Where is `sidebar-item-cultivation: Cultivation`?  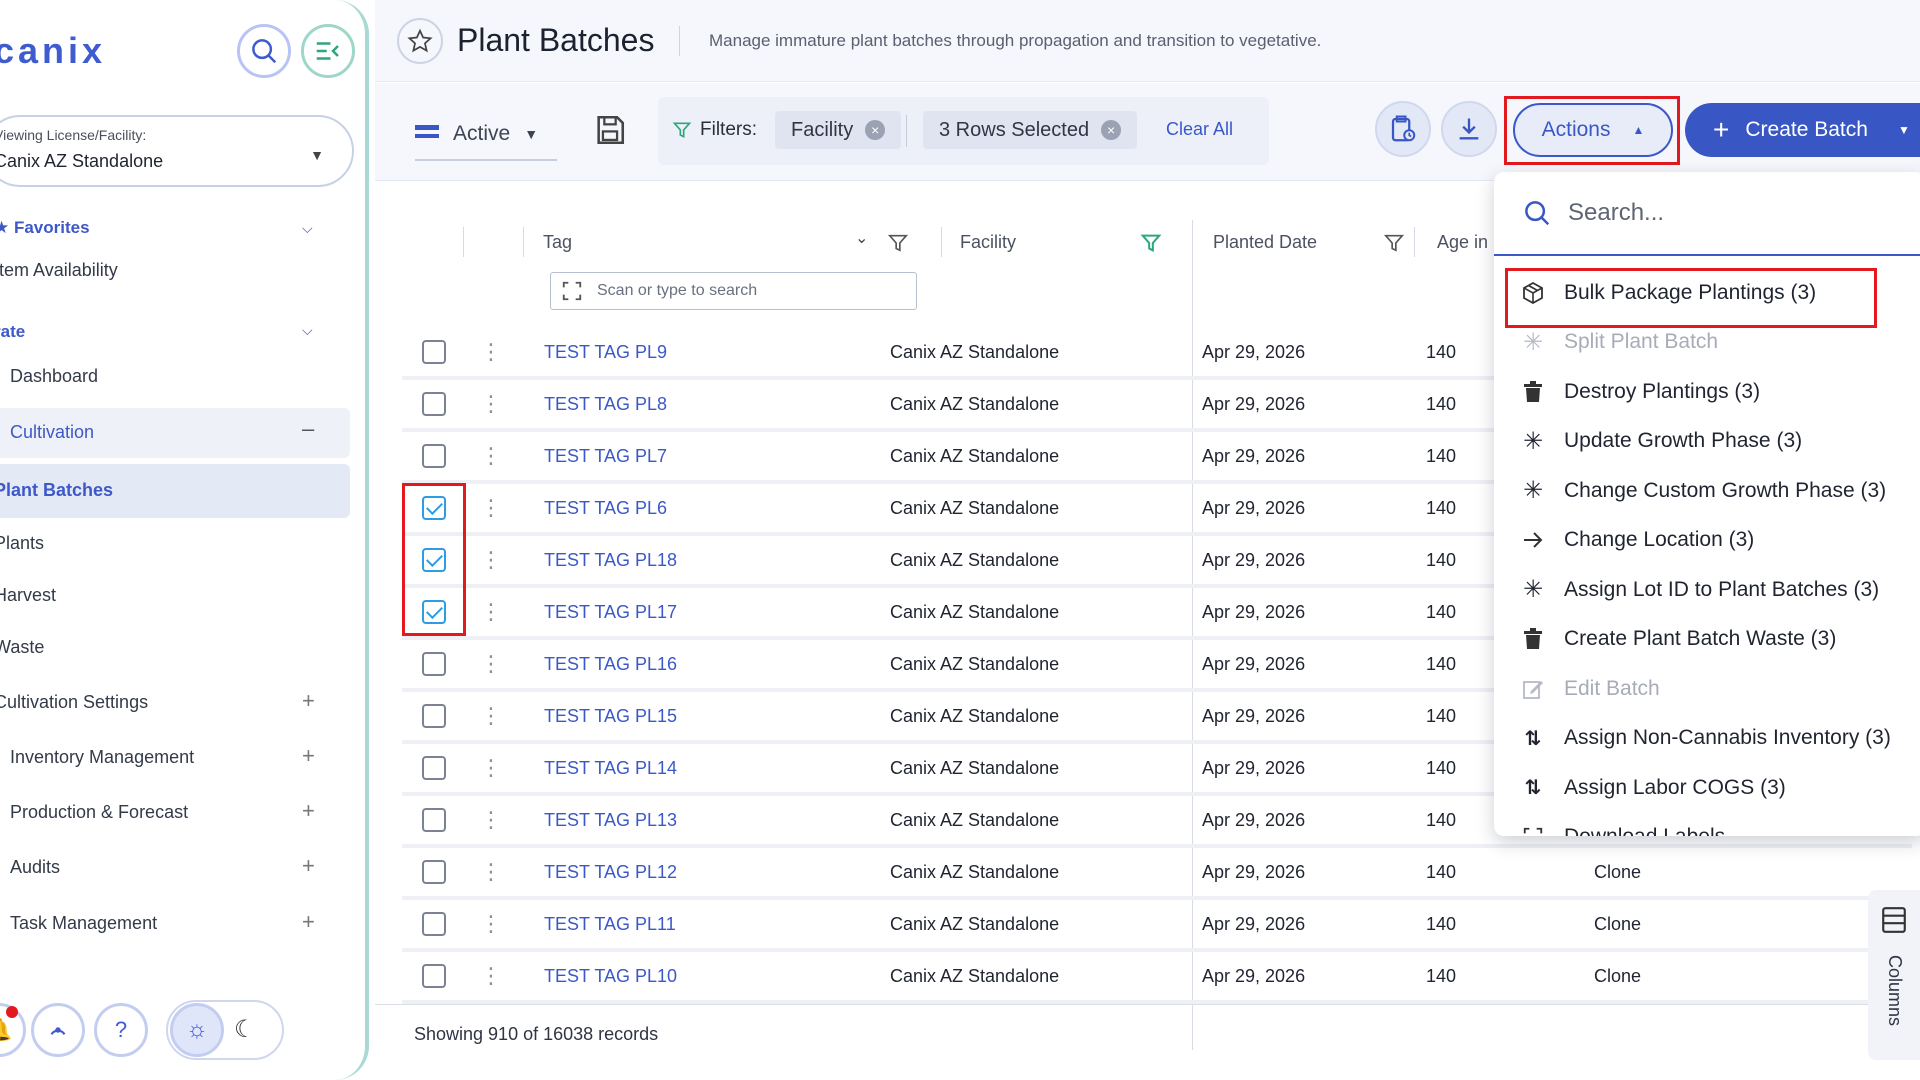 sidebar-item-cultivation: Cultivation is located at coordinates (52, 432).